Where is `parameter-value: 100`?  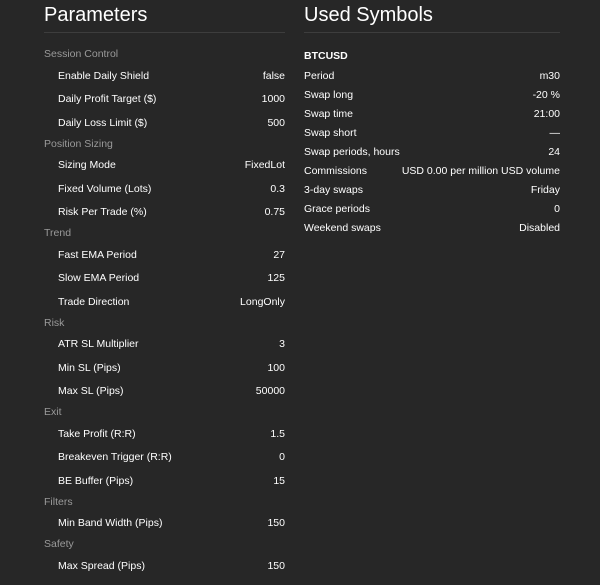
parameter-value: 100 is located at coordinates (276, 367).